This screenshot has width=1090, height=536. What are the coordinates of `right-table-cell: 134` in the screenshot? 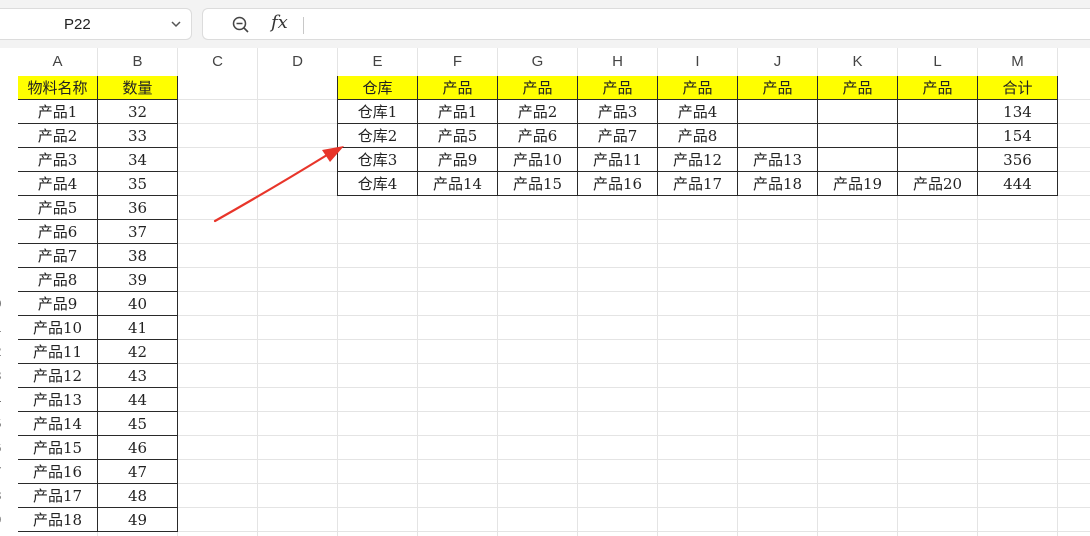 It's located at (1018, 112).